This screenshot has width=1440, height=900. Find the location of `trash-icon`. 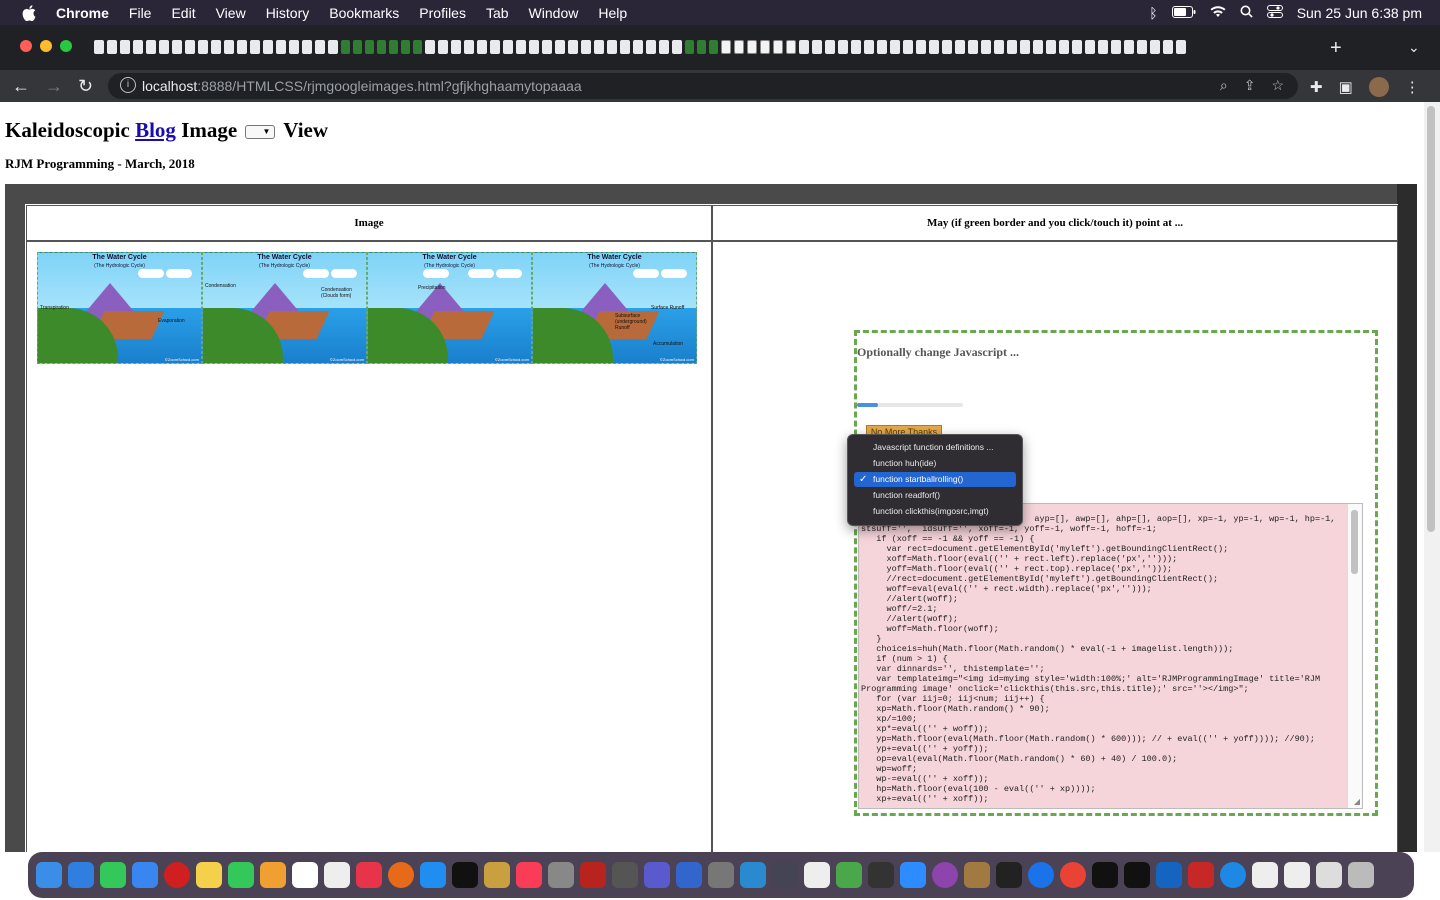

trash-icon is located at coordinates (1361, 875).